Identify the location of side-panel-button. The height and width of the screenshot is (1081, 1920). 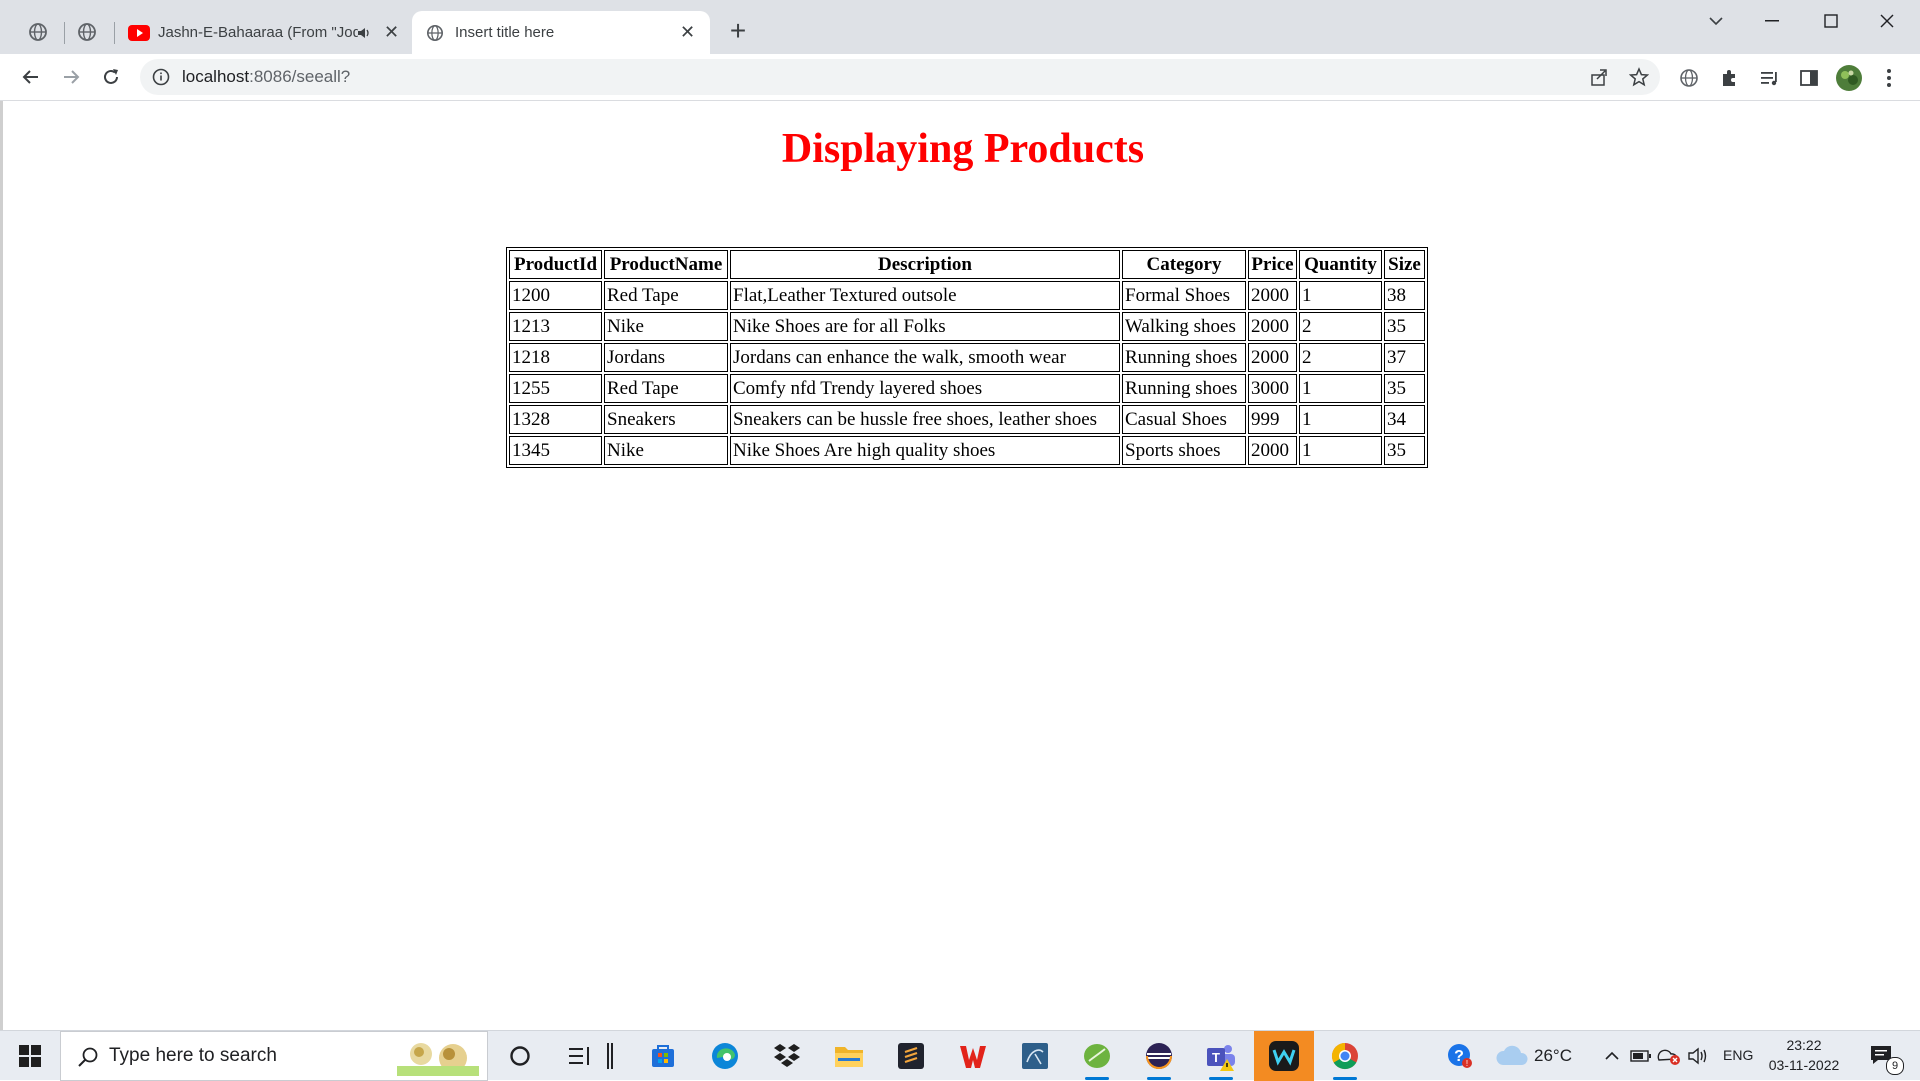
(1809, 78).